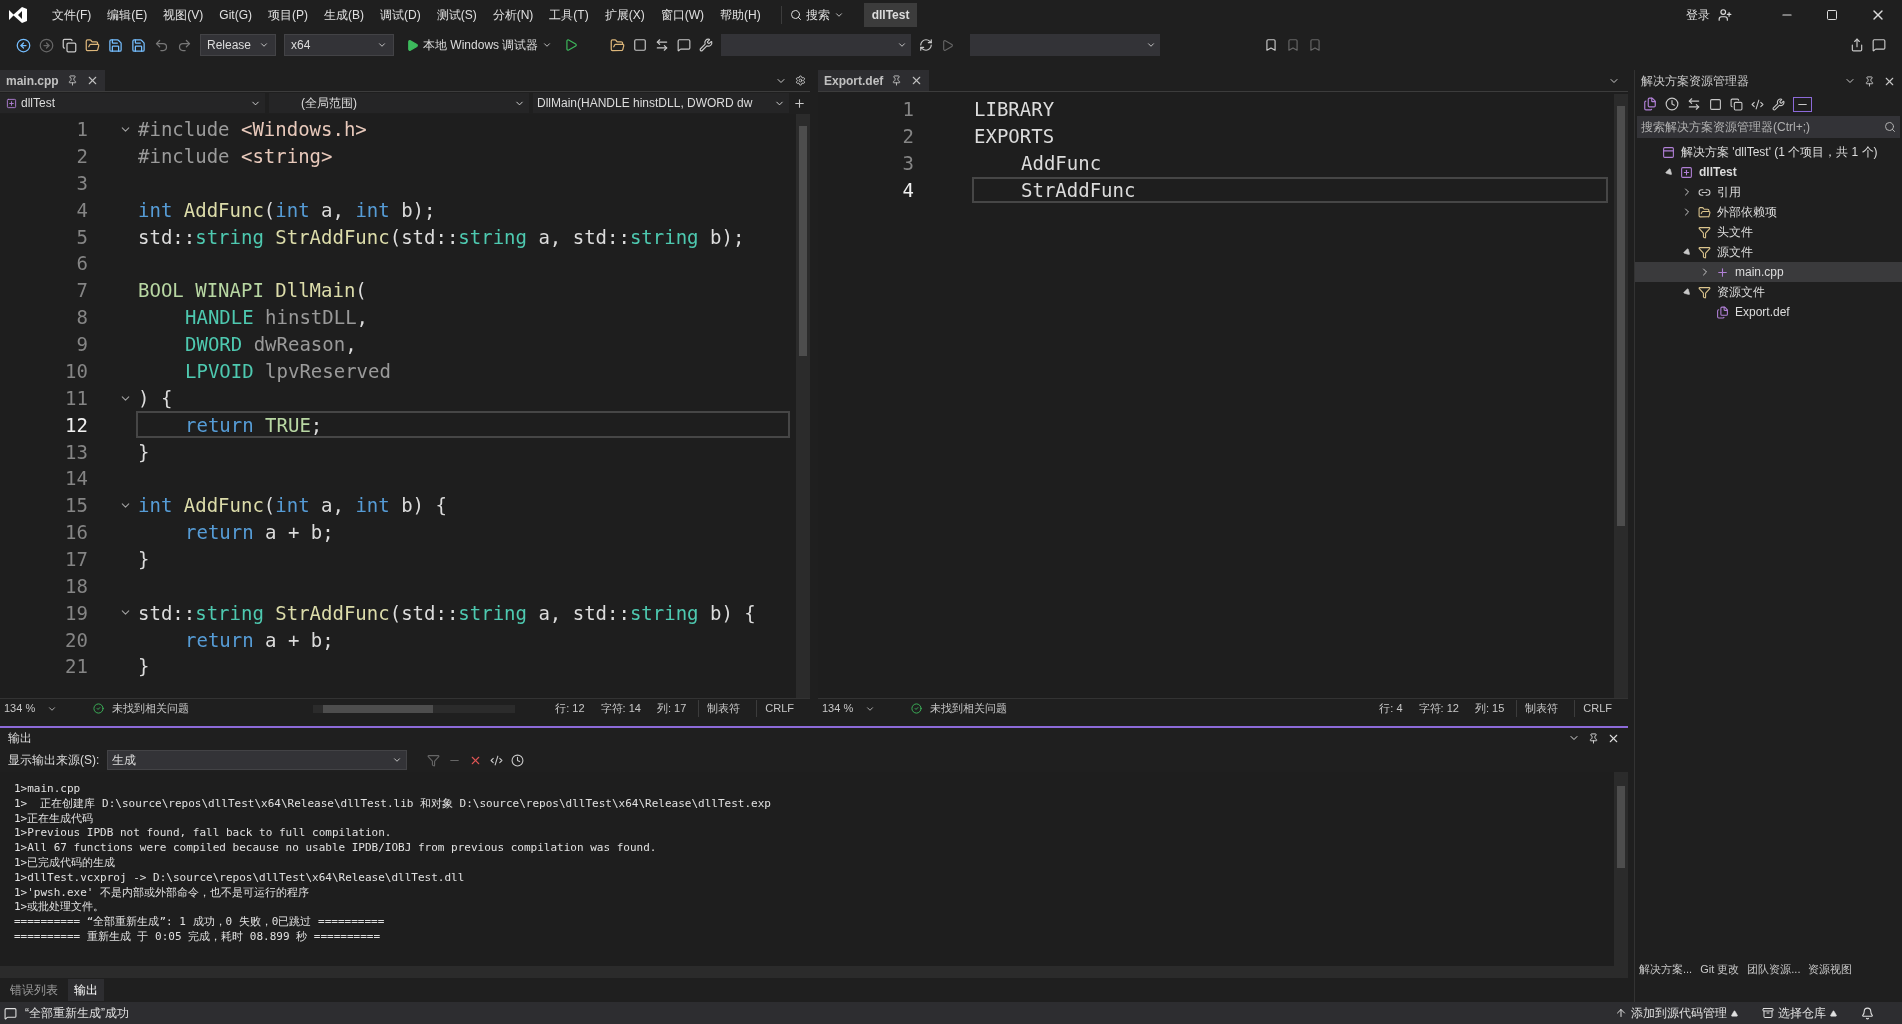  What do you see at coordinates (252, 130) in the screenshot?
I see `code-line: #include <Windows.h>` at bounding box center [252, 130].